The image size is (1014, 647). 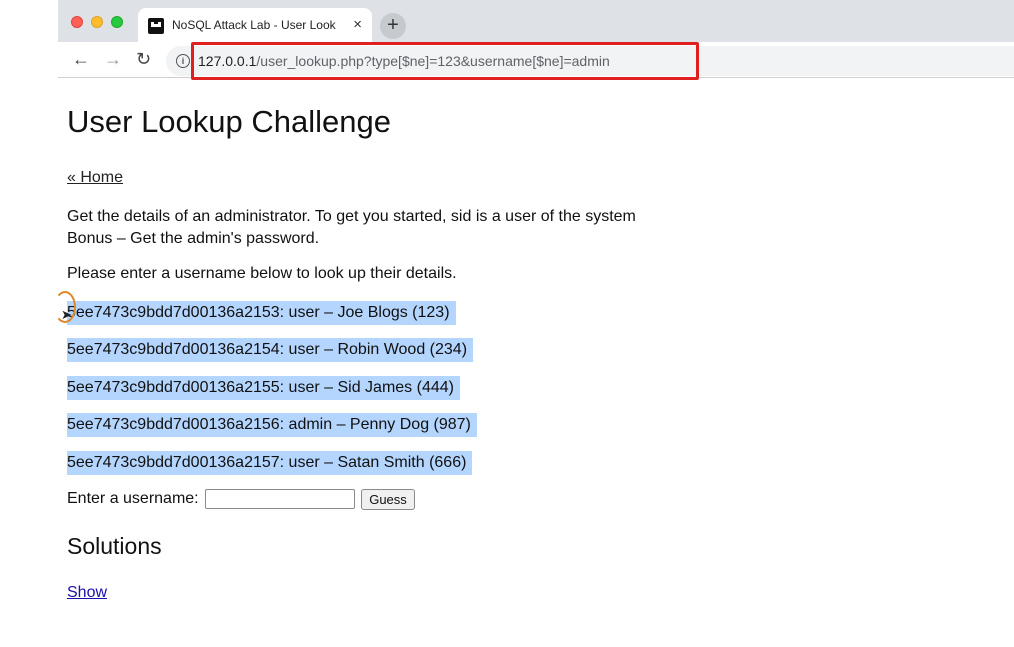 What do you see at coordinates (95, 178) in the screenshot?
I see `home-link: « Home` at bounding box center [95, 178].